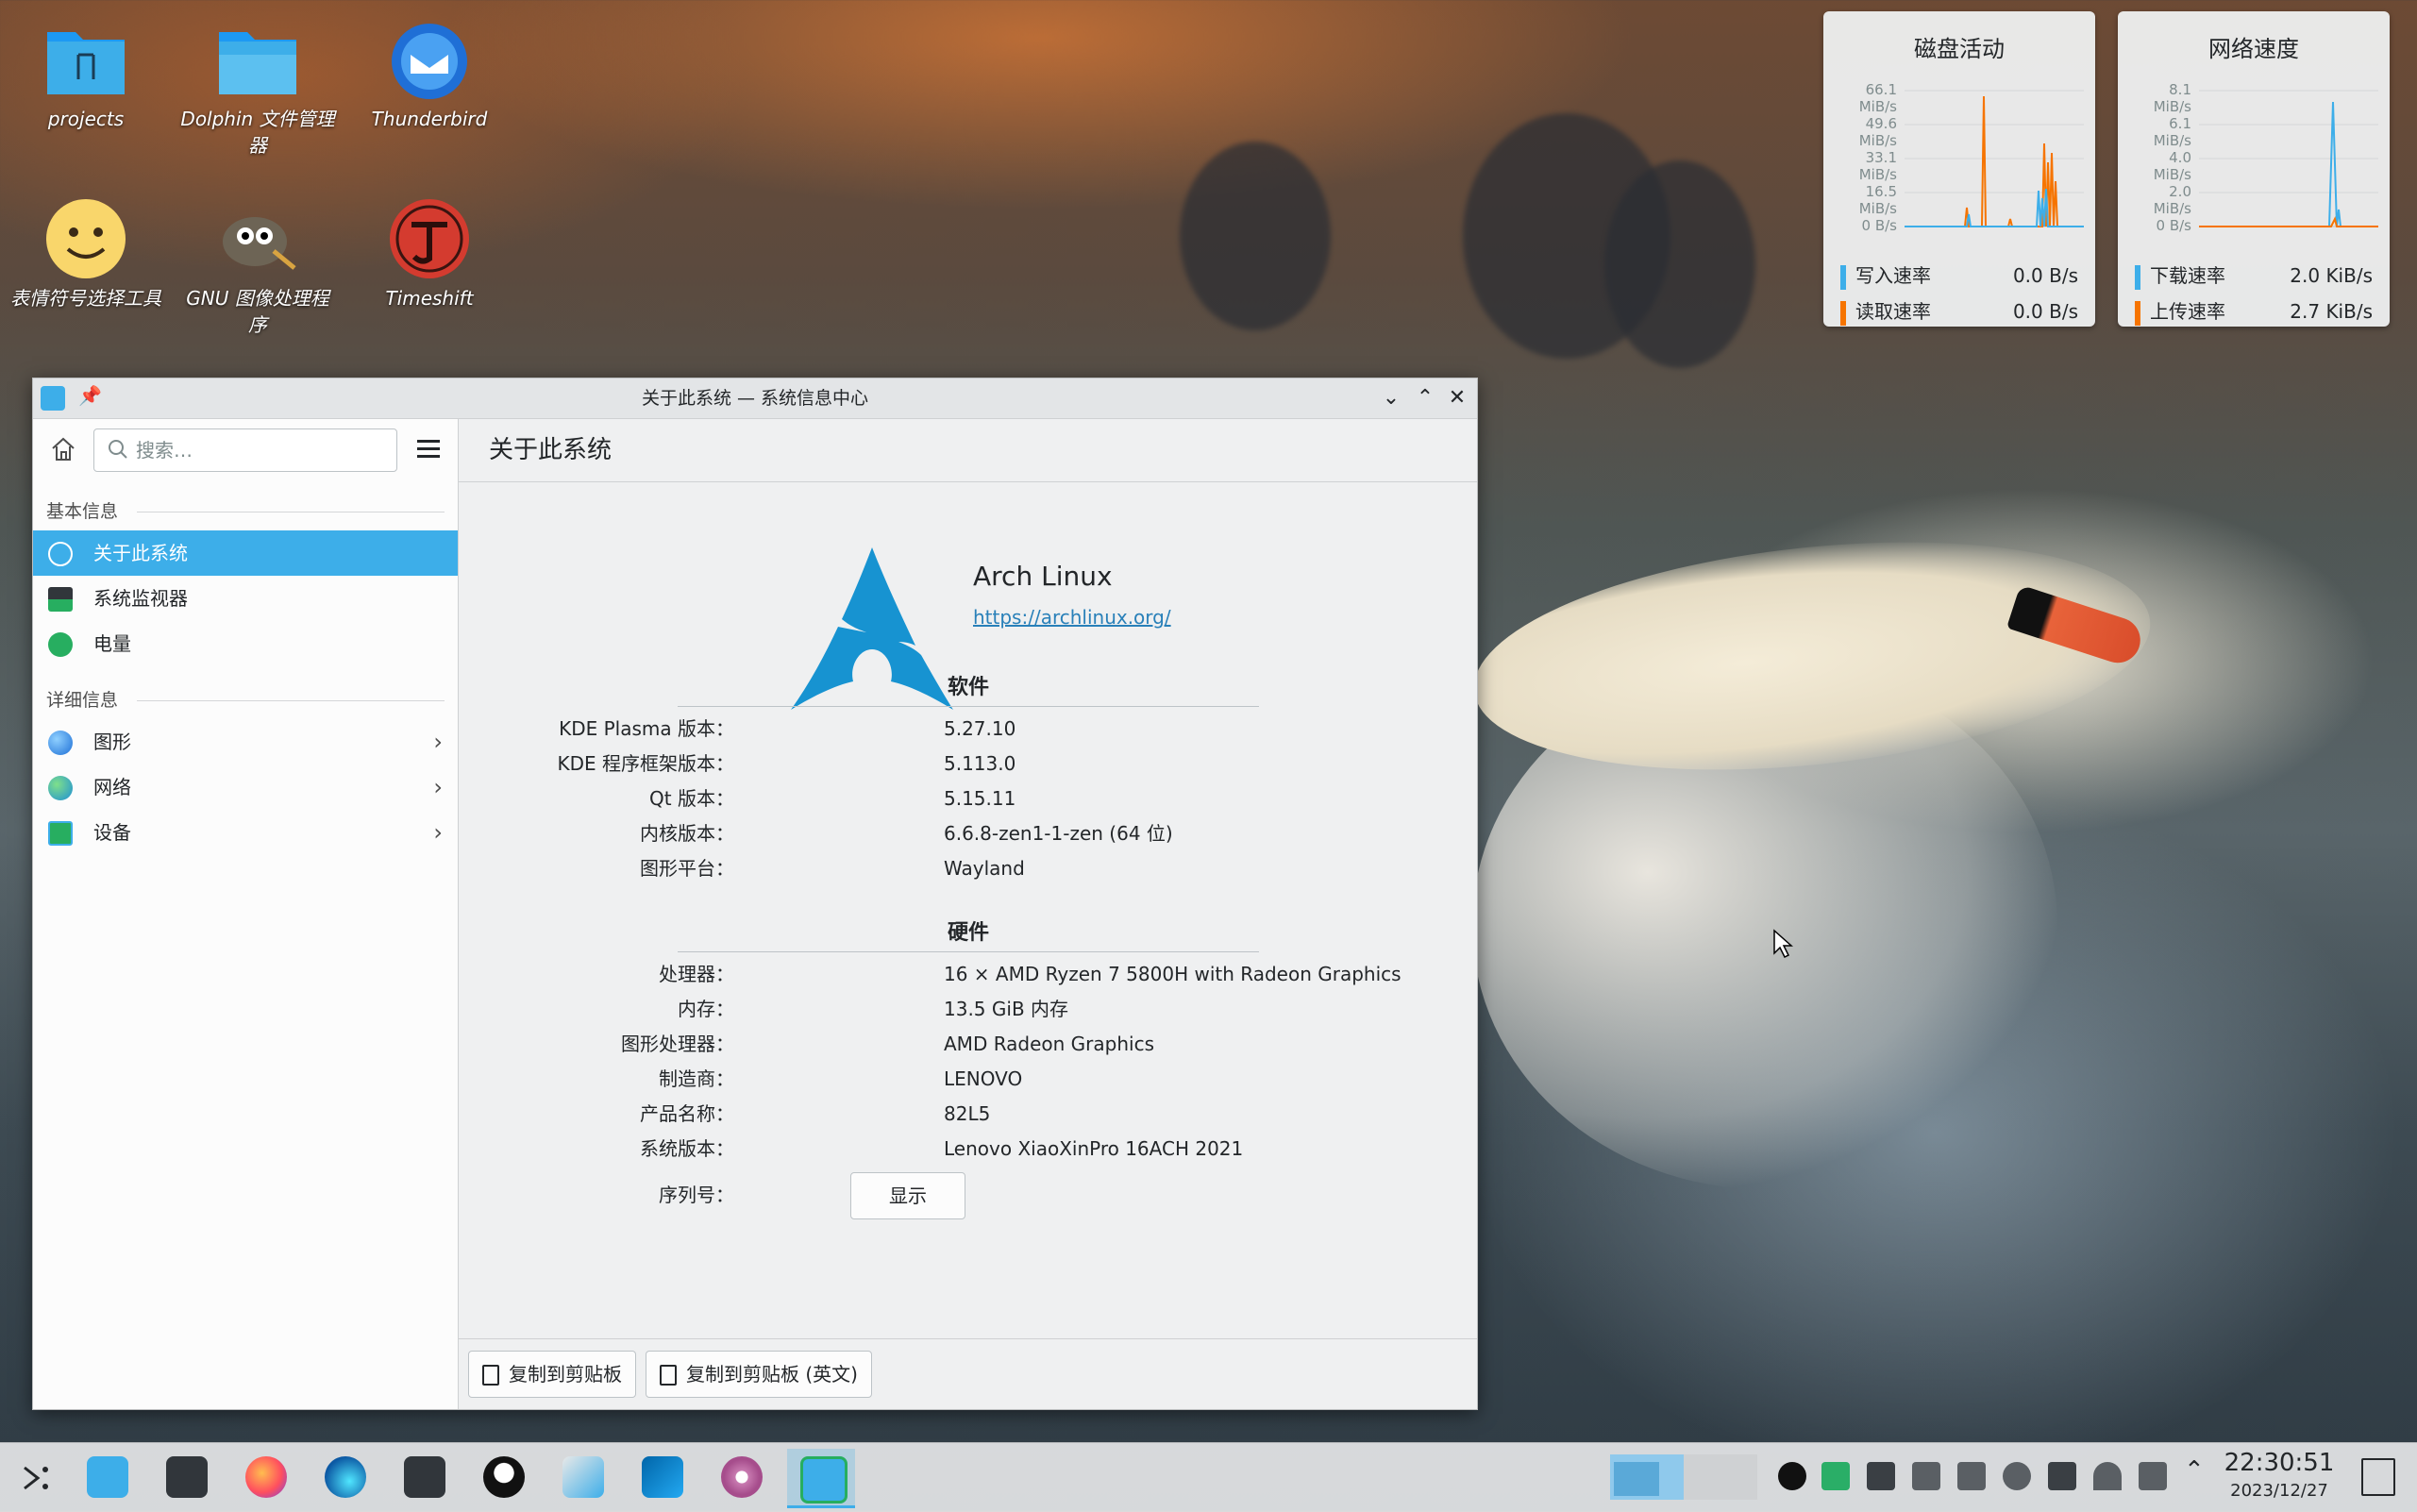 The height and width of the screenshot is (1512, 2417). What do you see at coordinates (907, 1195) in the screenshot?
I see `show-serial-button: 显示` at bounding box center [907, 1195].